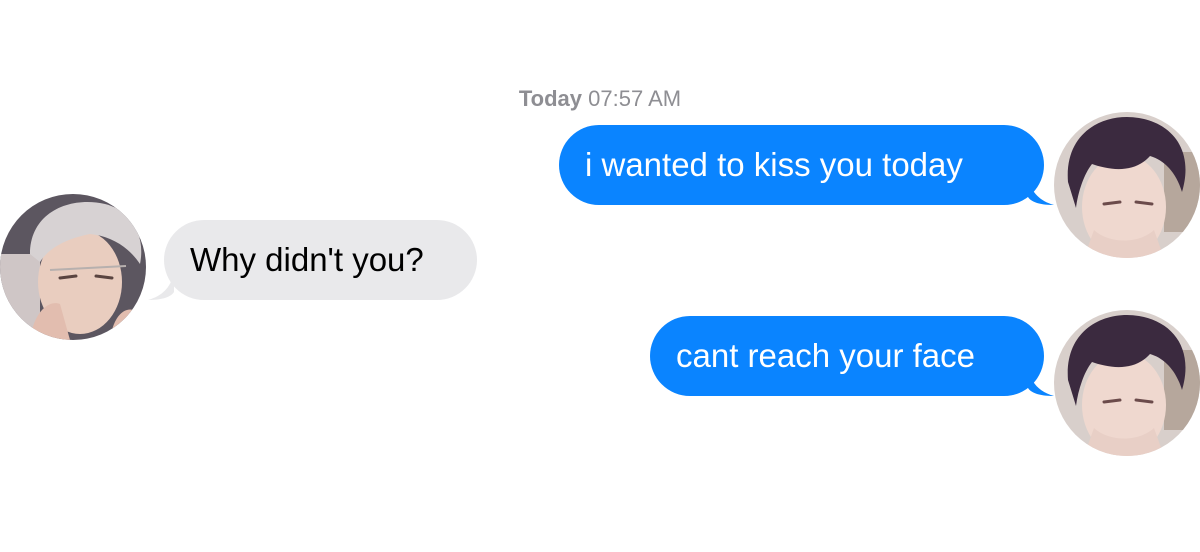  Describe the element at coordinates (825, 355) in the screenshot. I see `message-text: cant reach your face` at that location.